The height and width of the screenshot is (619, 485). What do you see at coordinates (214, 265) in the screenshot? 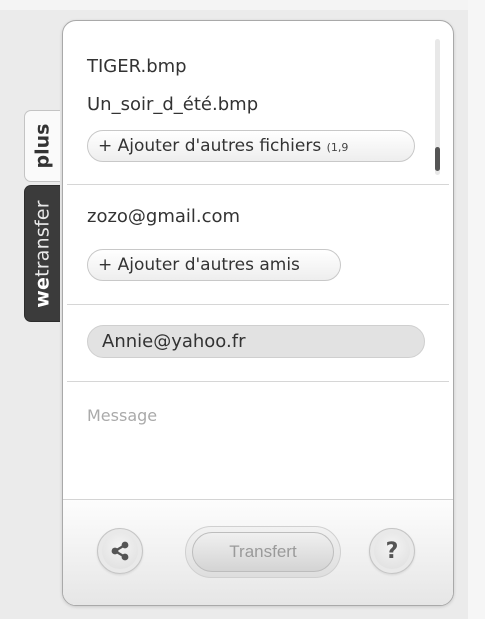
I see `add-friends-button: + Ajouter d'autres amis` at bounding box center [214, 265].